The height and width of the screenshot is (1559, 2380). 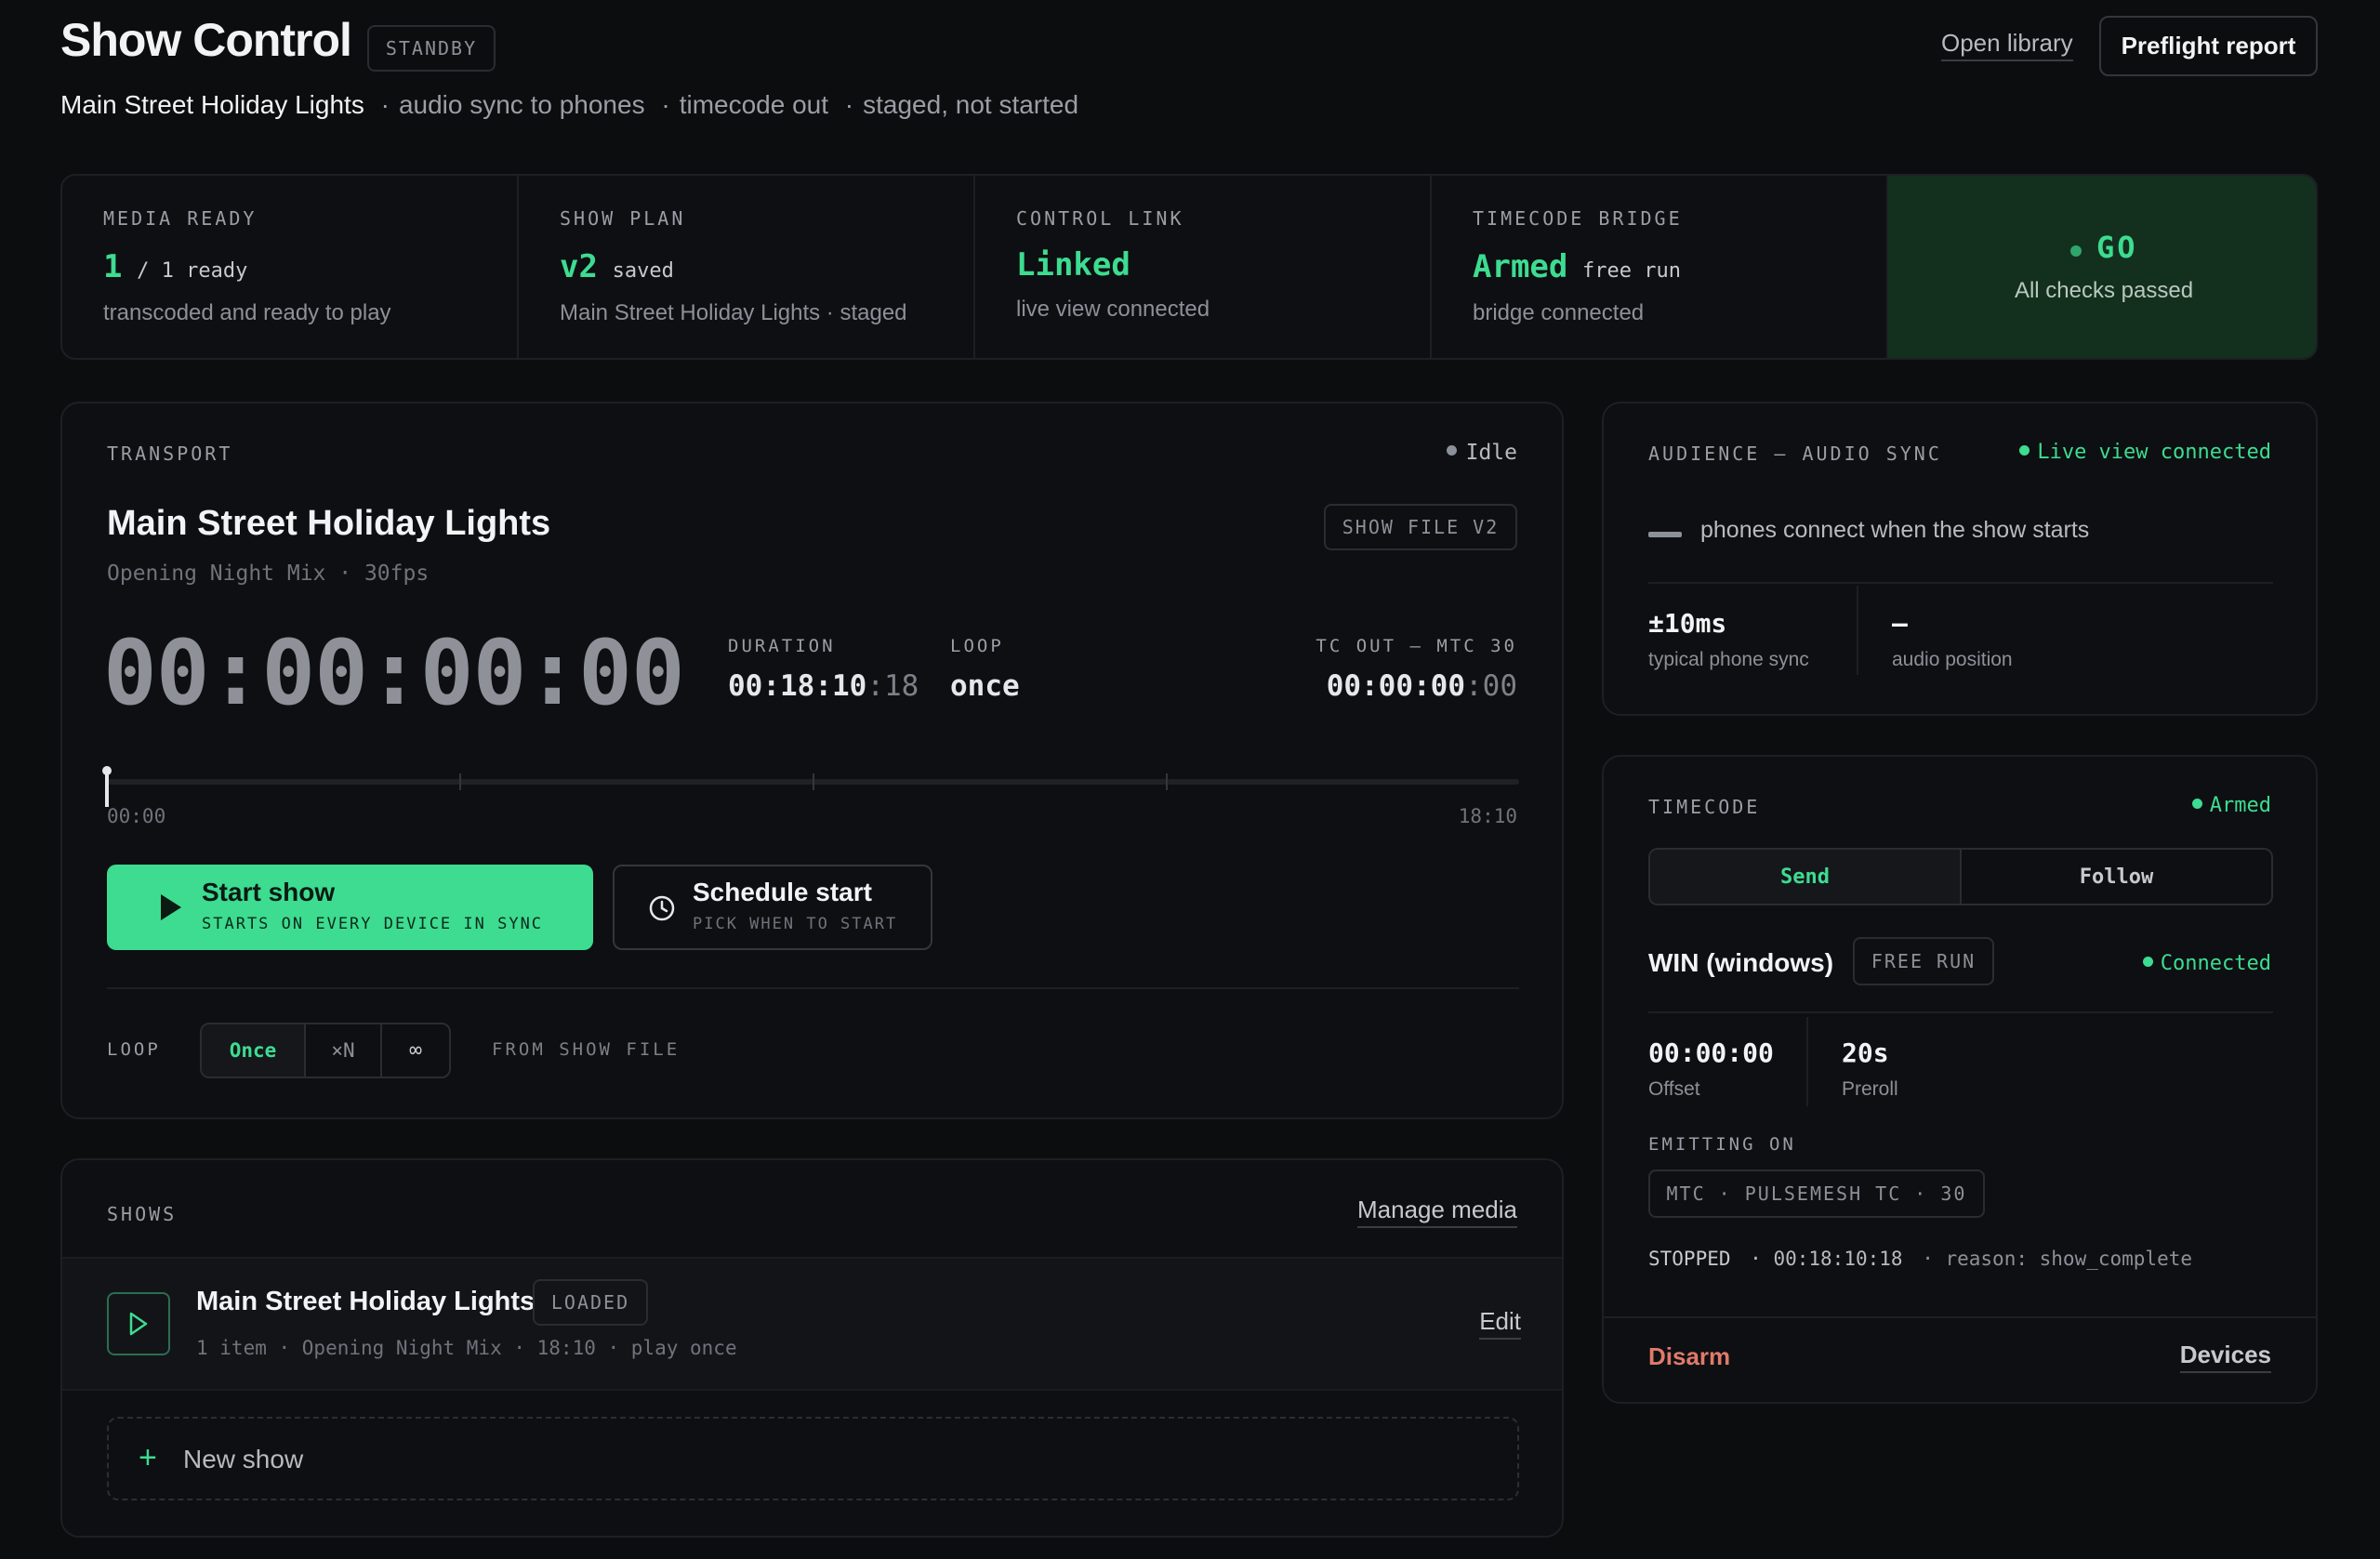 I want to click on devices-link: Devices, so click(x=2225, y=1357).